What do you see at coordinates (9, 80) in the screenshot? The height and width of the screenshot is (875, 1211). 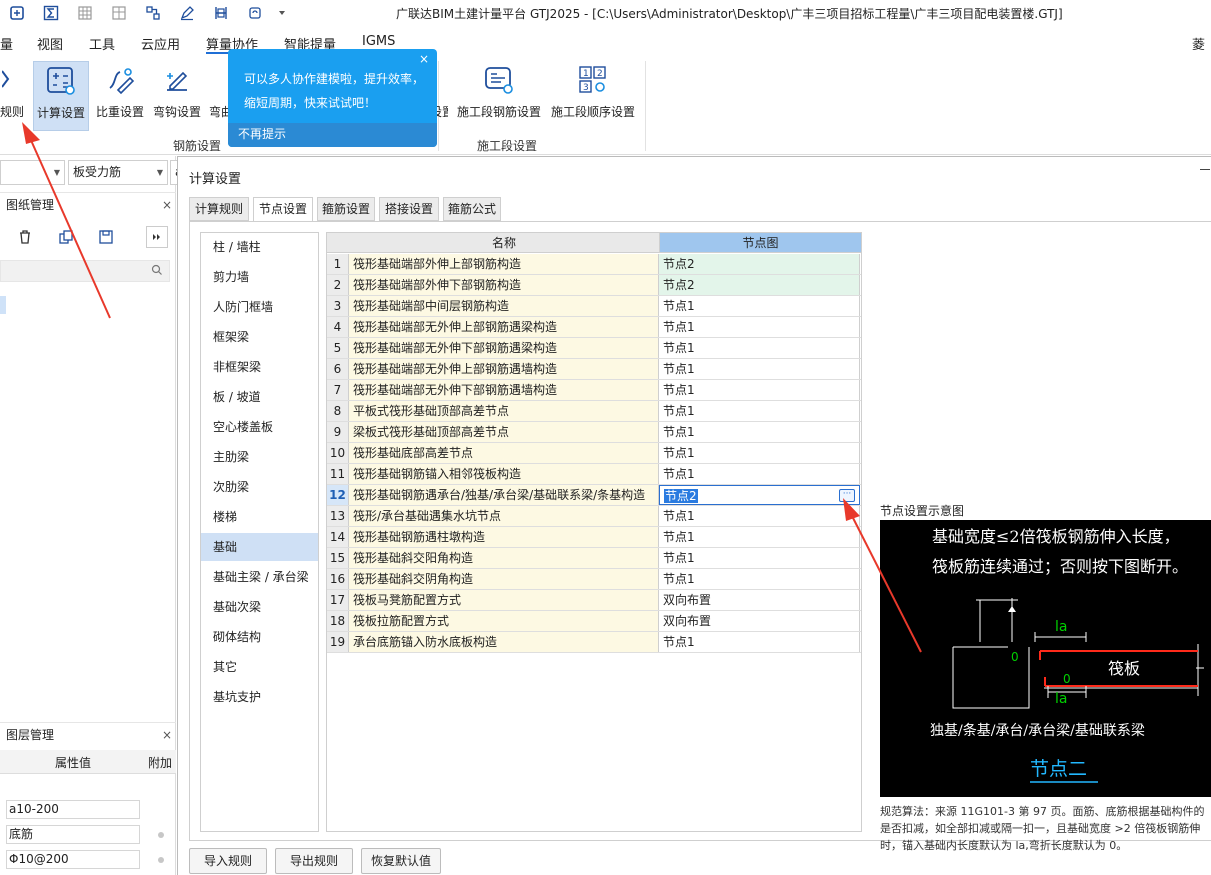 I see `rules-icon` at bounding box center [9, 80].